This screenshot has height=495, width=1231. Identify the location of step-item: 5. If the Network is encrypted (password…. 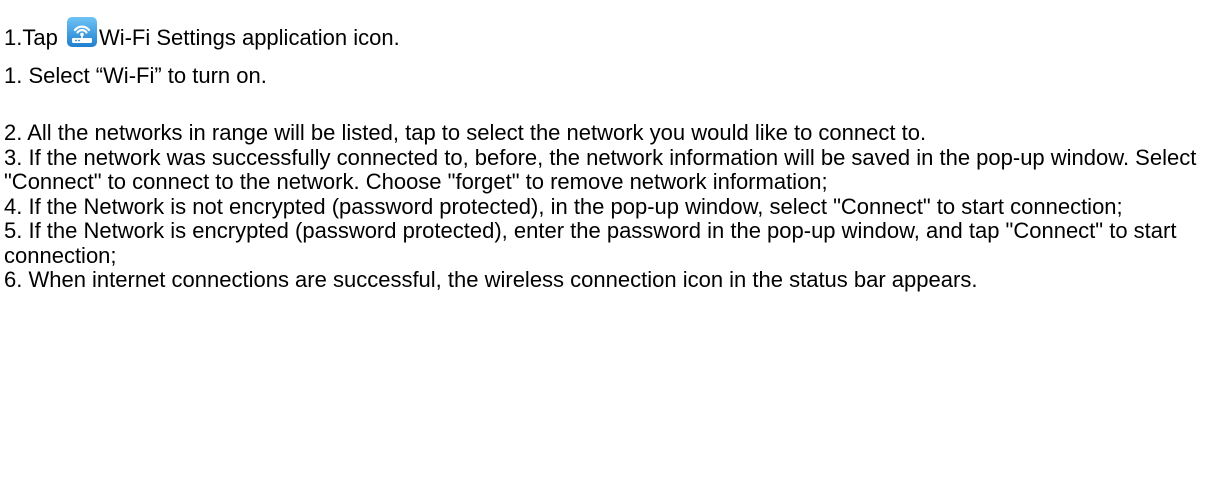
(590, 243).